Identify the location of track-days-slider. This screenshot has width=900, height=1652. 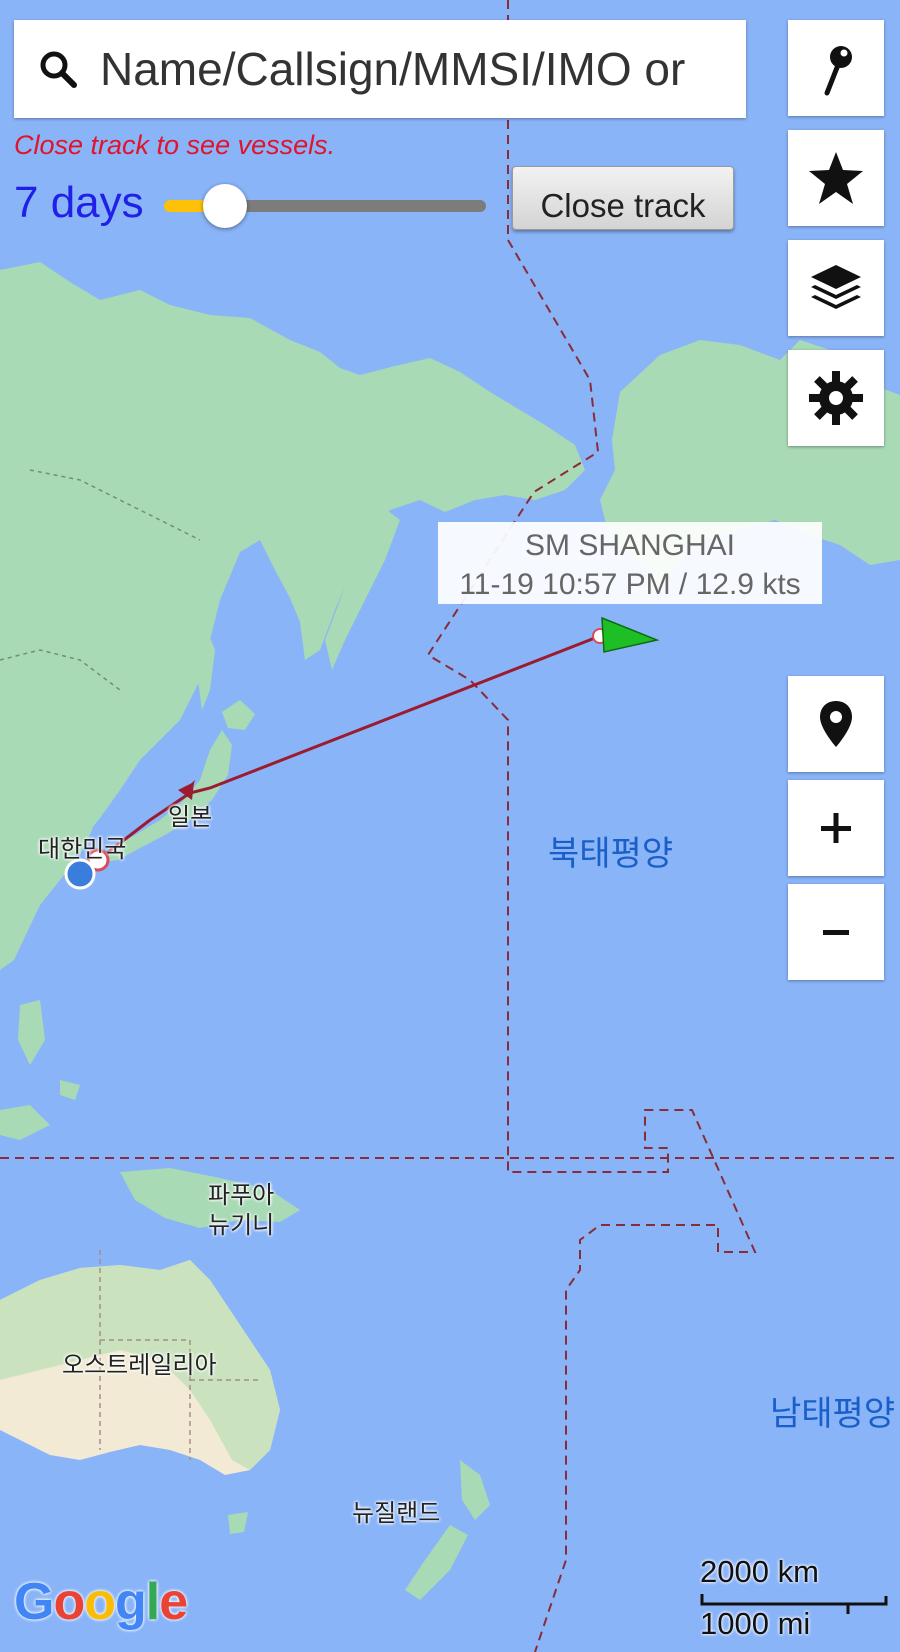
(325, 206).